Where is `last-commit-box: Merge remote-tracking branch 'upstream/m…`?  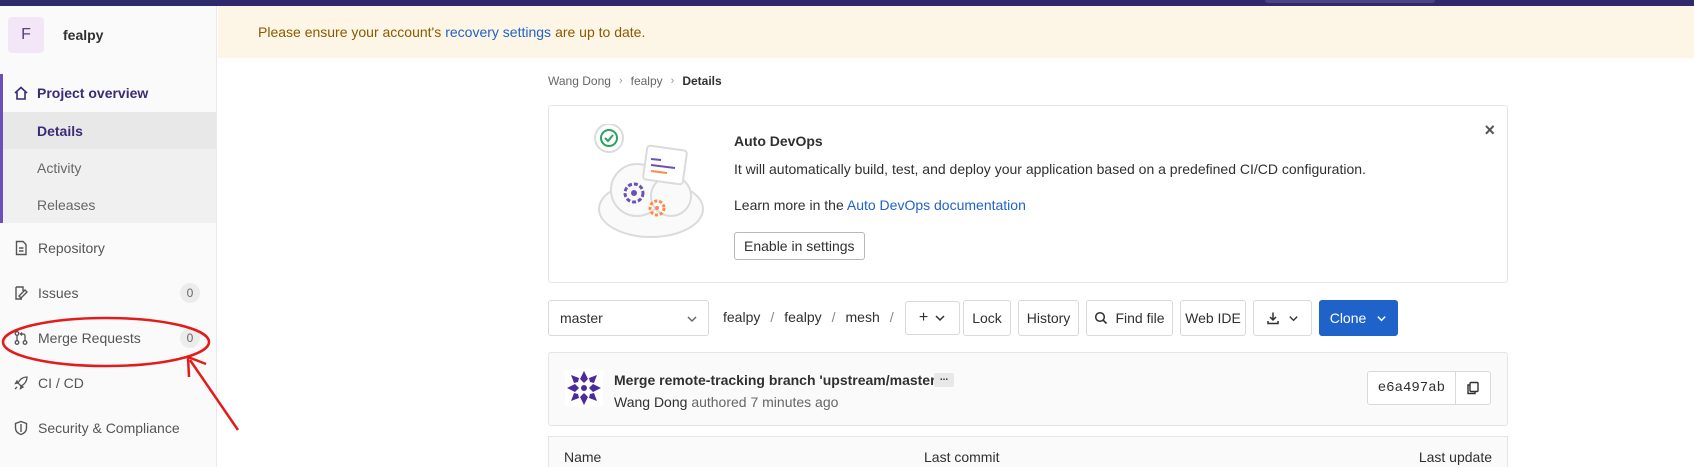 last-commit-box: Merge remote-tracking branch 'upstream/m… is located at coordinates (1028, 389).